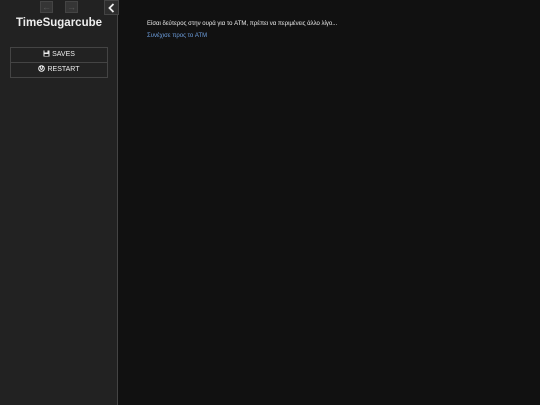 The image size is (540, 405). I want to click on story-menu: SAVES RESTART, so click(59, 62).